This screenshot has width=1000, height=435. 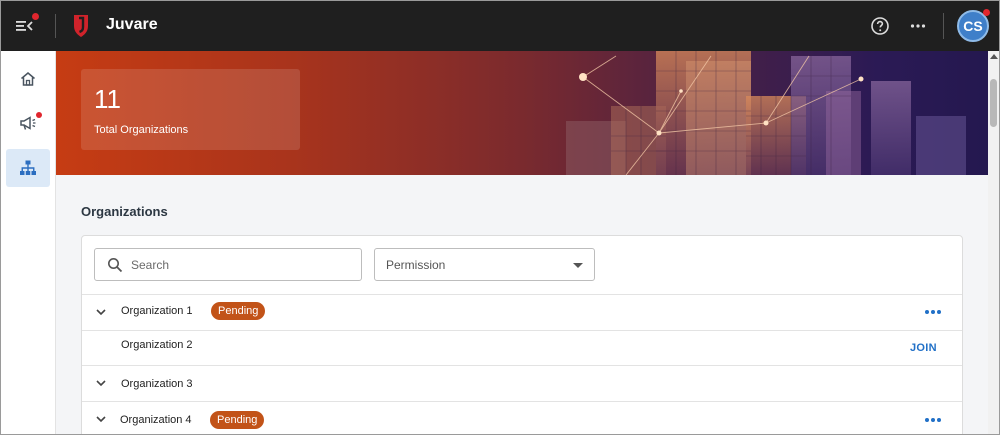 I want to click on app-brand-name: Juvare, so click(x=132, y=24).